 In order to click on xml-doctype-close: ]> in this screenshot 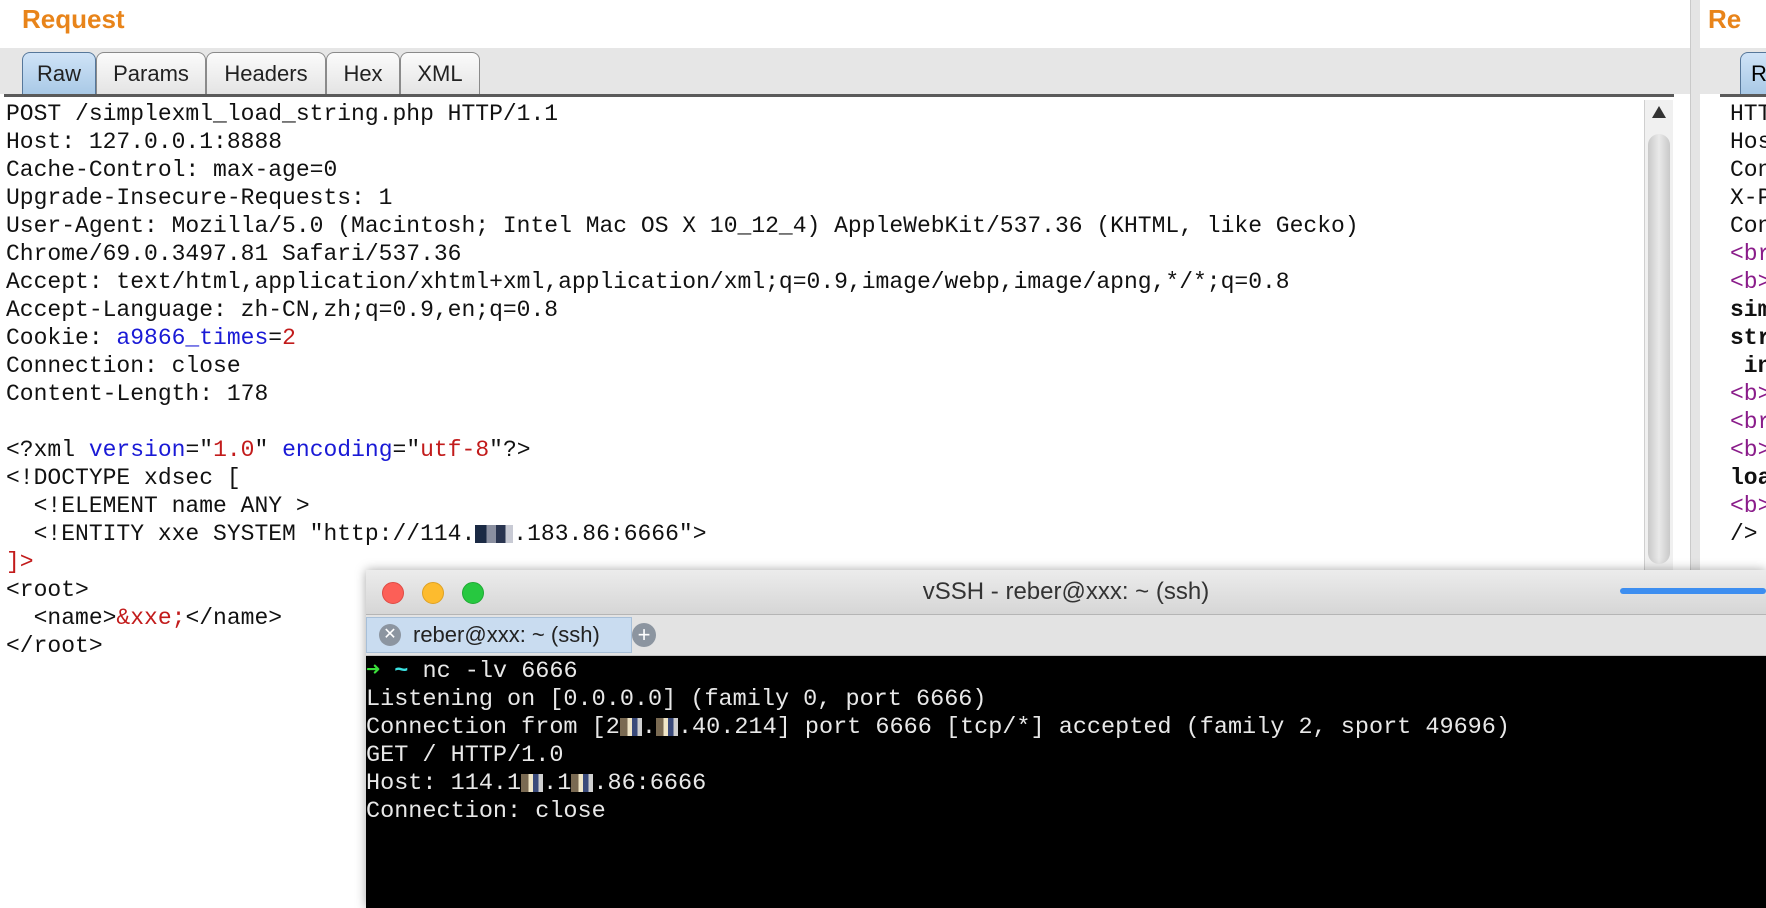, I will do `click(20, 562)`.